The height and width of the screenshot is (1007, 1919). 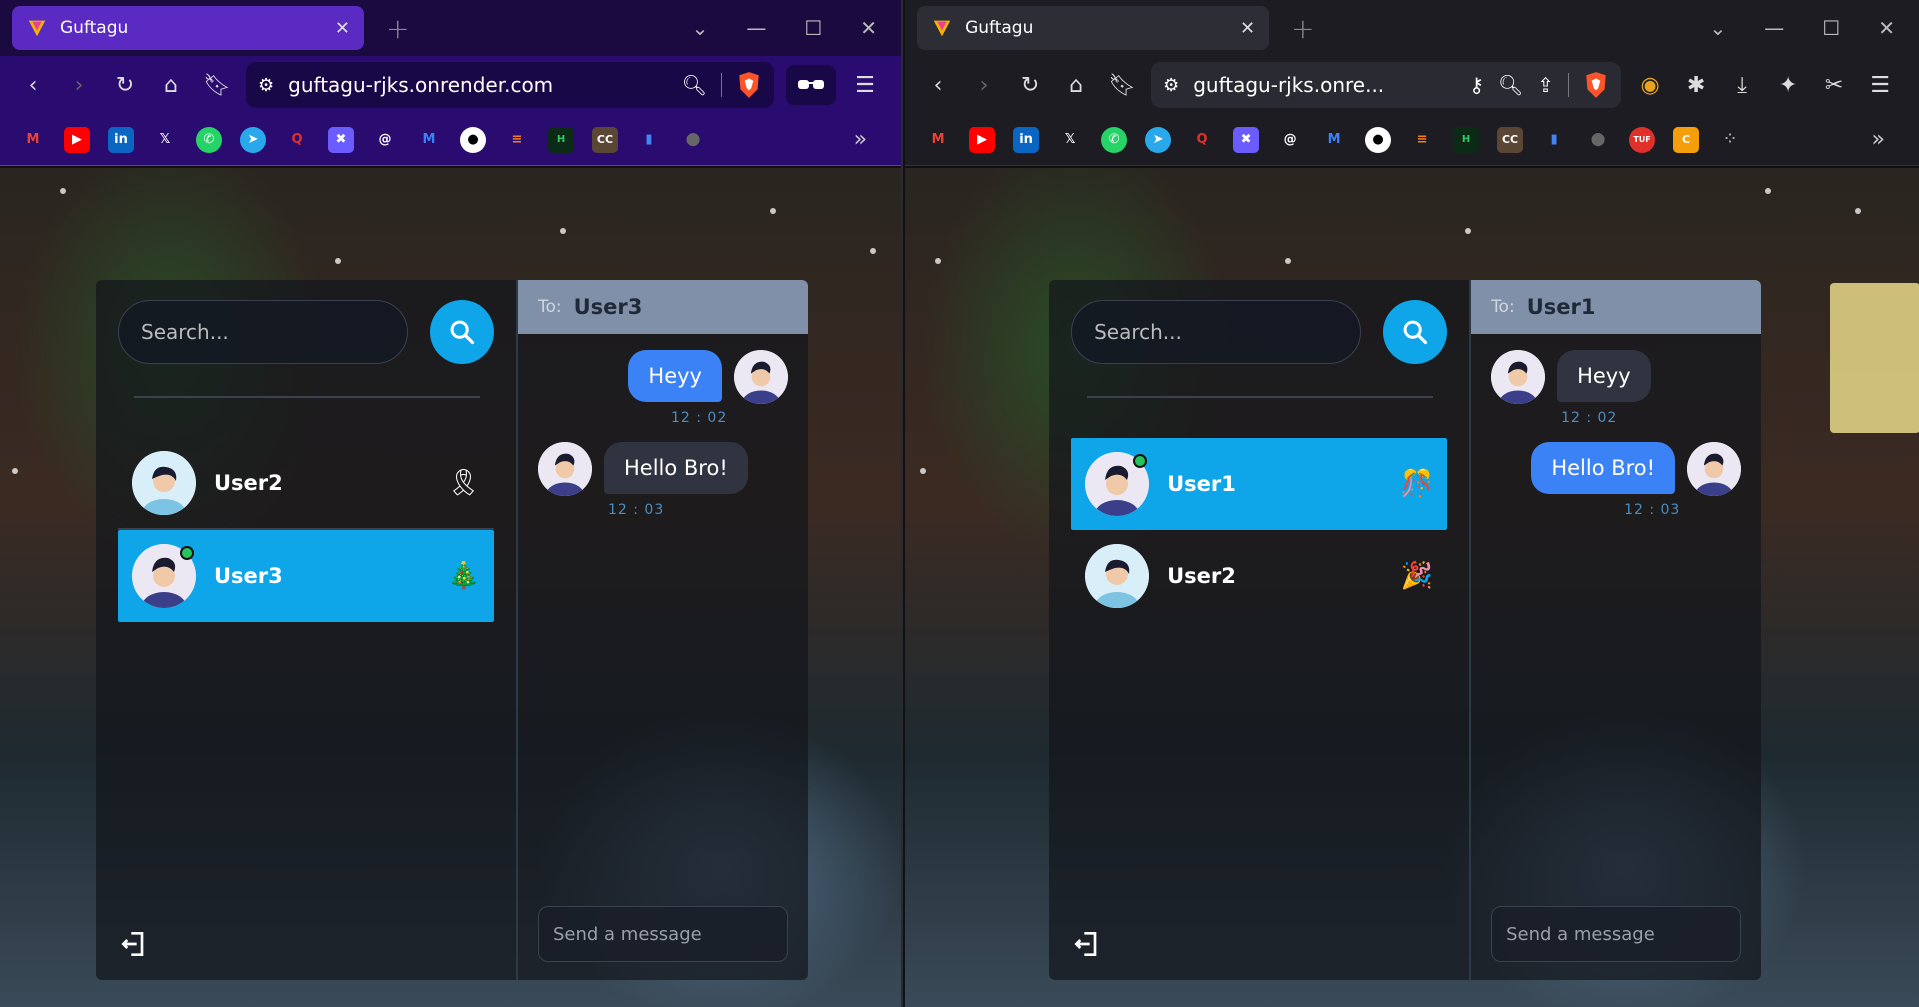 I want to click on tuf-bookmark-icon: TUF, so click(x=1642, y=139).